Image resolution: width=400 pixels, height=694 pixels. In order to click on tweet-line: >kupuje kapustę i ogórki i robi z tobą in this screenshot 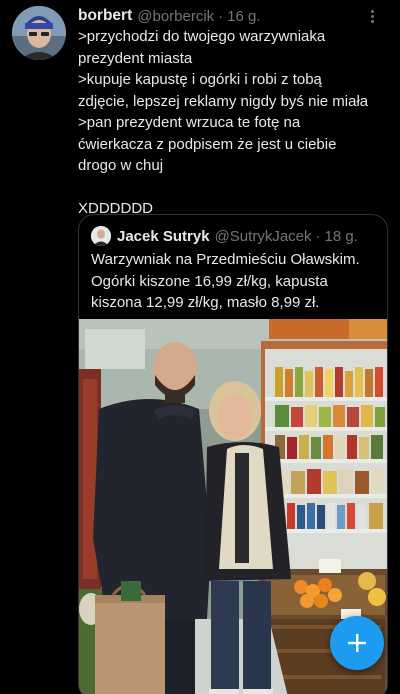, I will do `click(200, 79)`.